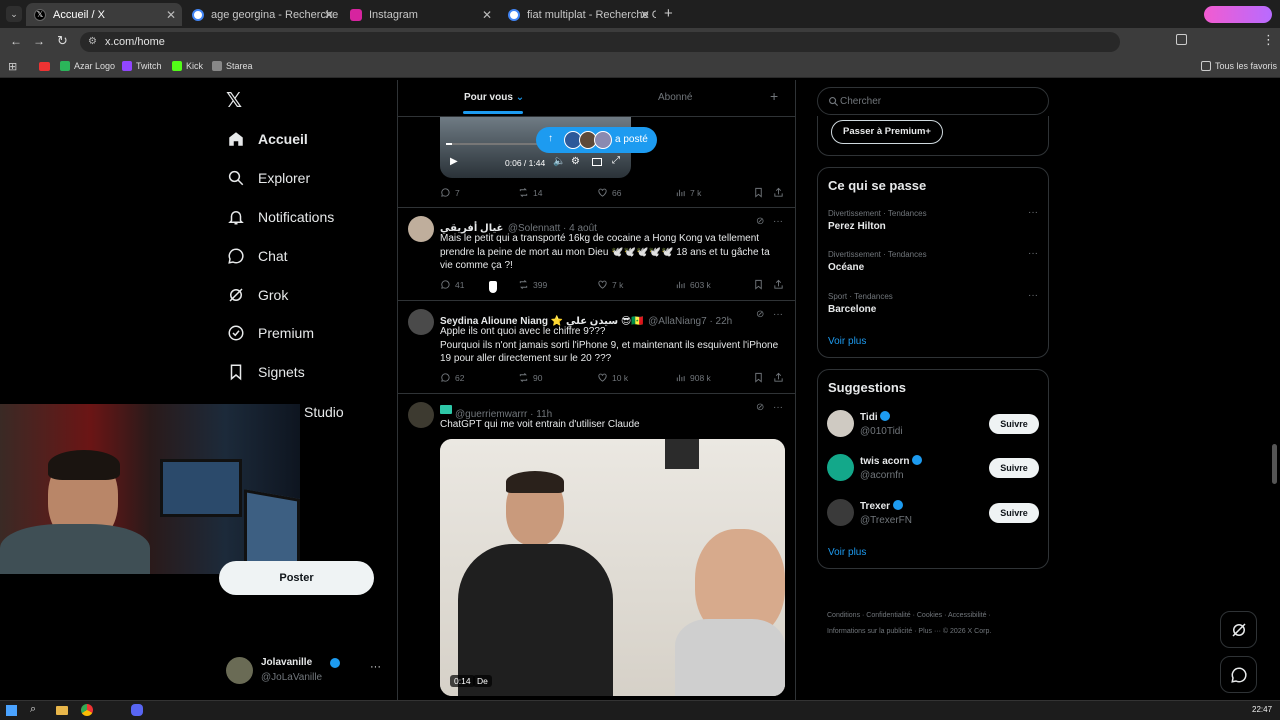  Describe the element at coordinates (532, 284) in the screenshot. I see `retweet-button: 399` at that location.